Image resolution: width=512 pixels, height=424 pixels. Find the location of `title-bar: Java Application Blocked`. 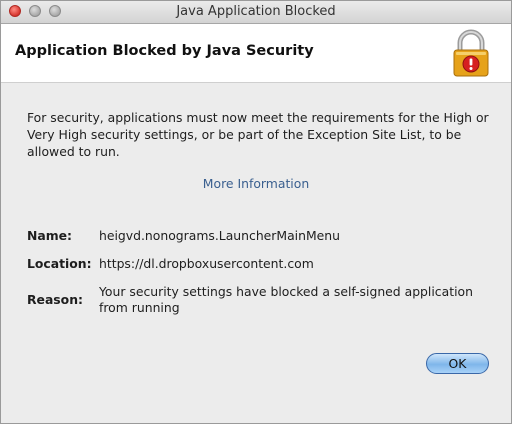

title-bar: Java Application Blocked is located at coordinates (256, 12).